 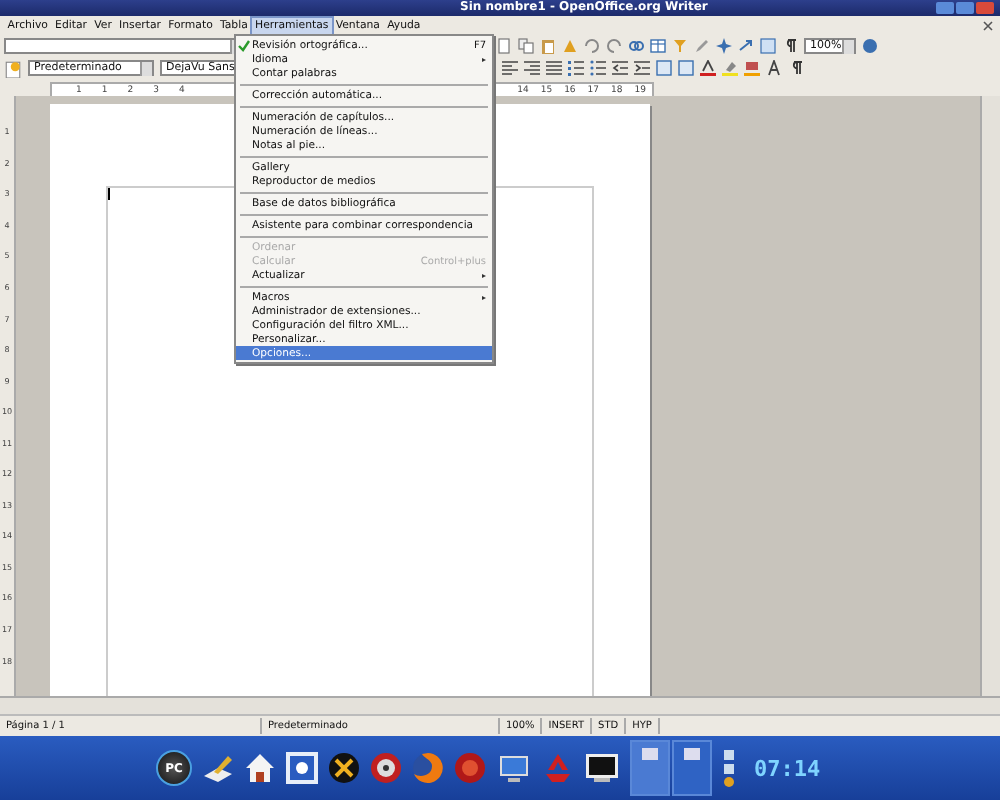 I want to click on justify-icon, so click(x=554, y=68).